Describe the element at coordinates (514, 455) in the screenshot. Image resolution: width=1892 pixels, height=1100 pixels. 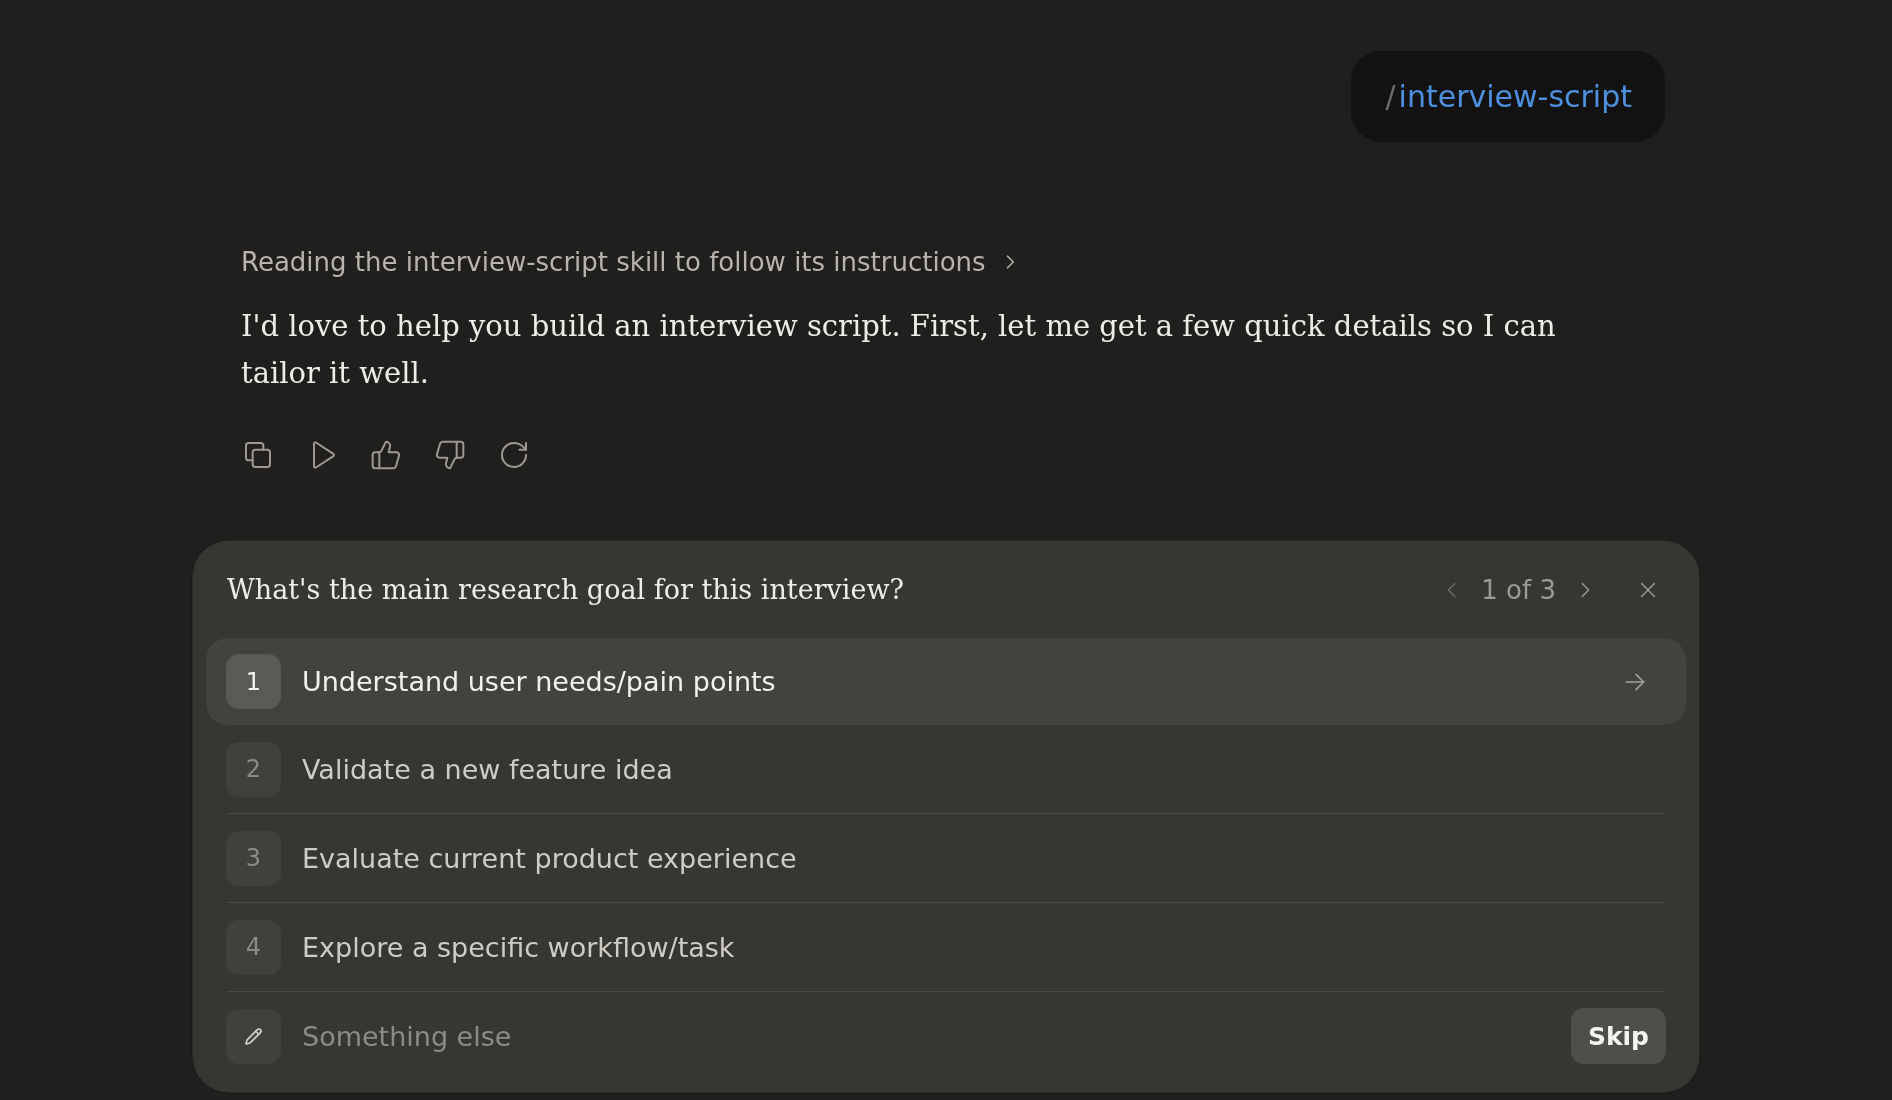
I see `retry-icon` at that location.